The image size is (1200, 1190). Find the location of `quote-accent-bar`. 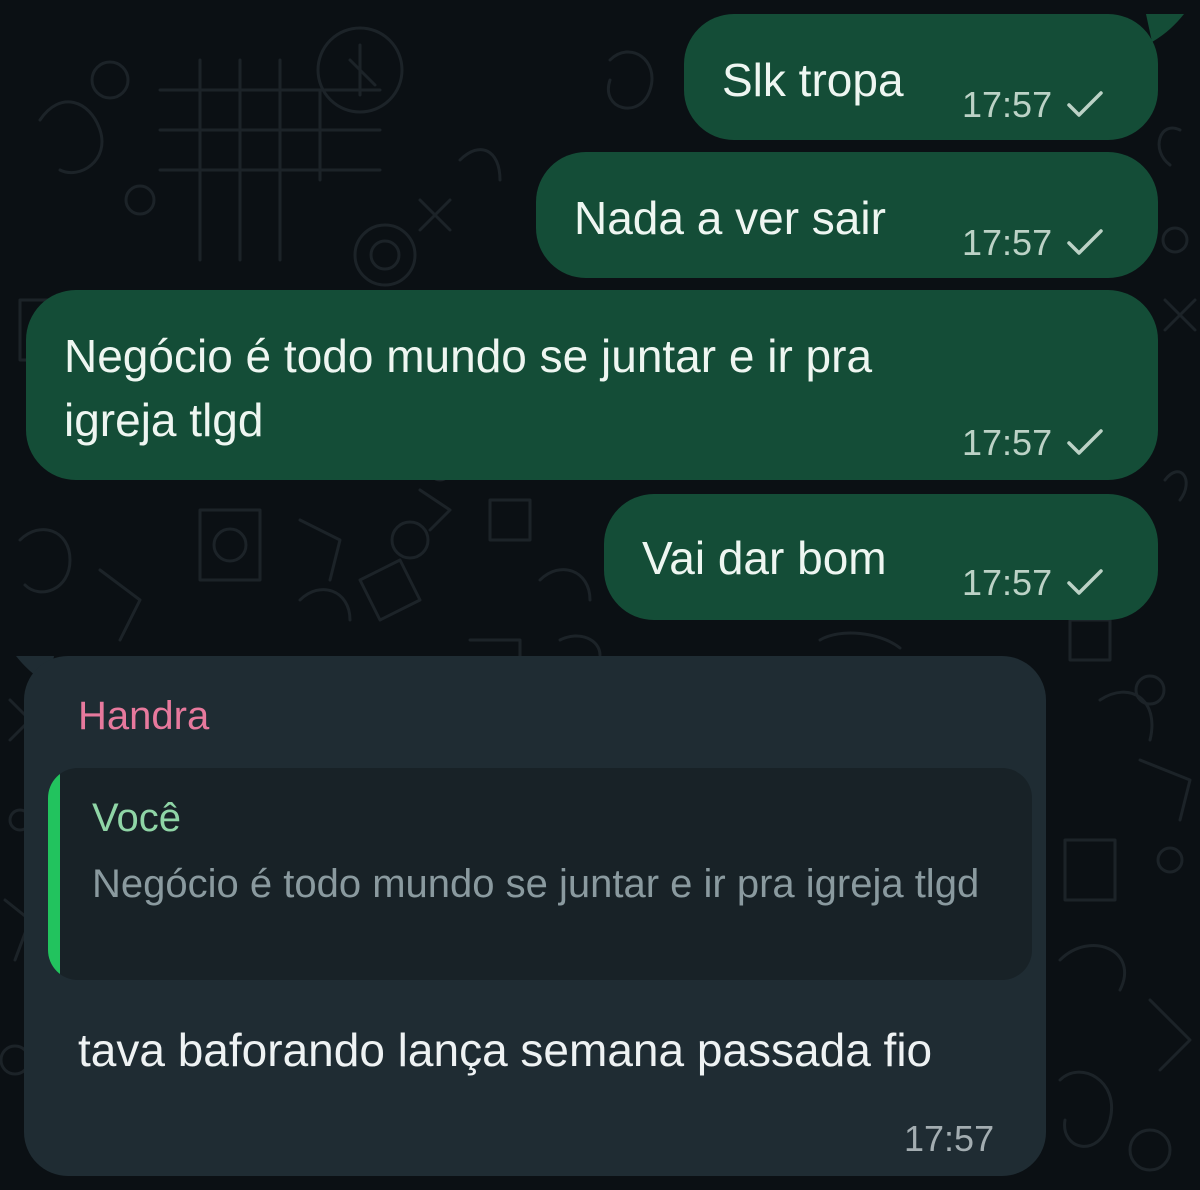

quote-accent-bar is located at coordinates (54, 874).